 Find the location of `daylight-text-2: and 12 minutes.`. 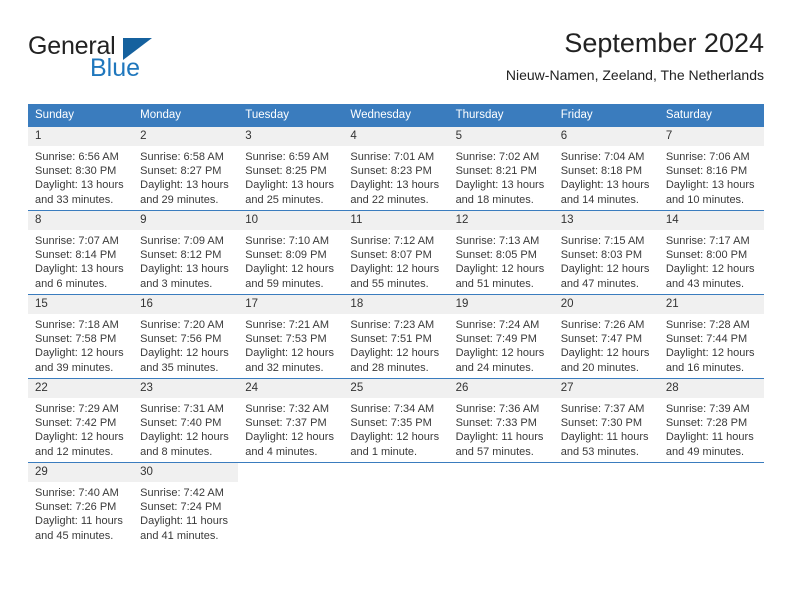

daylight-text-2: and 12 minutes. is located at coordinates (74, 451).